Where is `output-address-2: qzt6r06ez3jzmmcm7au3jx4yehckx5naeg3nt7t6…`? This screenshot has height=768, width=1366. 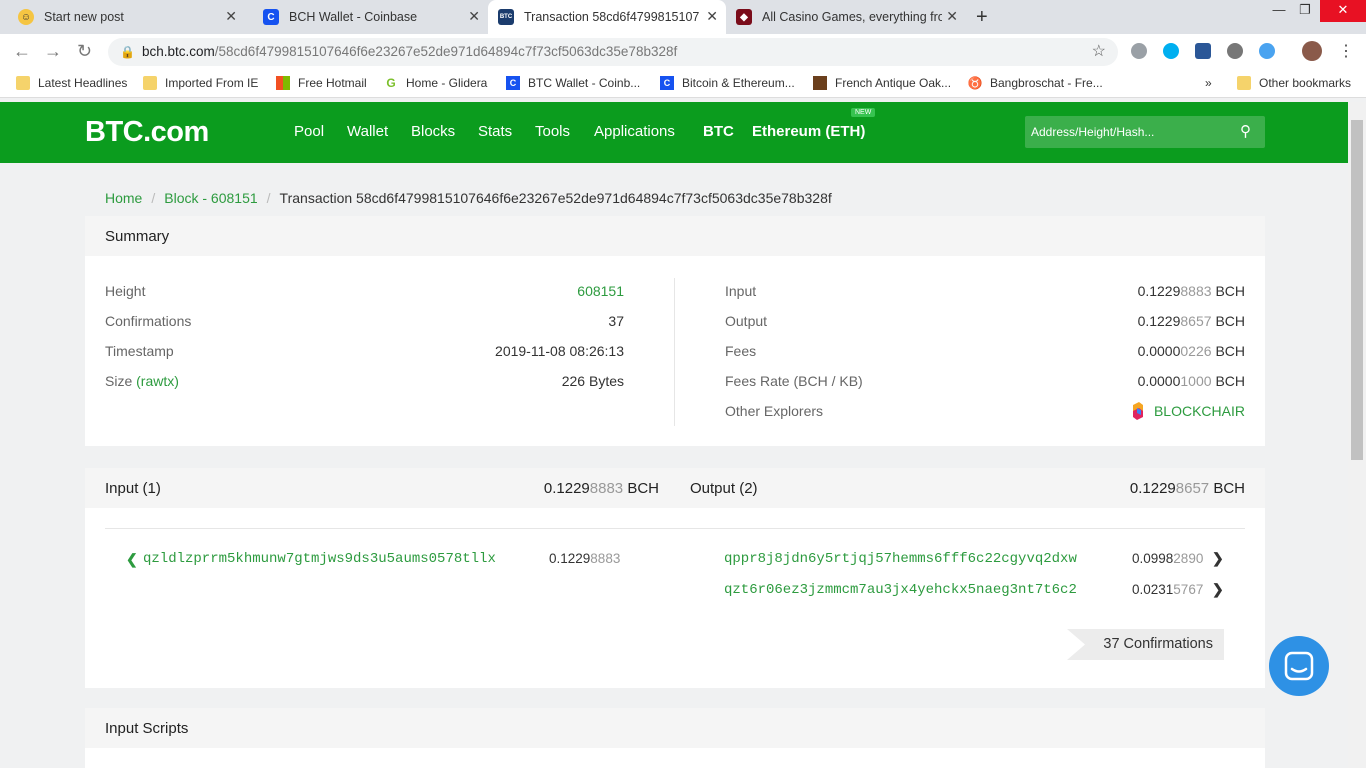 output-address-2: qzt6r06ez3jzmmcm7au3jx4yehckx5naeg3nt7t6… is located at coordinates (900, 590).